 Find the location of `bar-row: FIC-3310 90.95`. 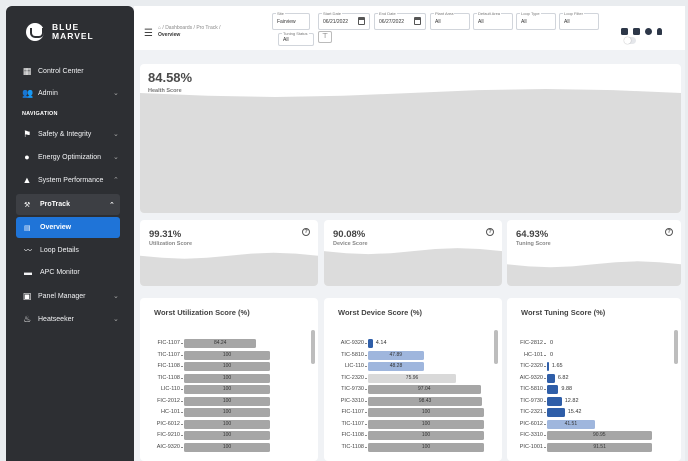

bar-row: FIC-3310 90.95 is located at coordinates (594, 436).